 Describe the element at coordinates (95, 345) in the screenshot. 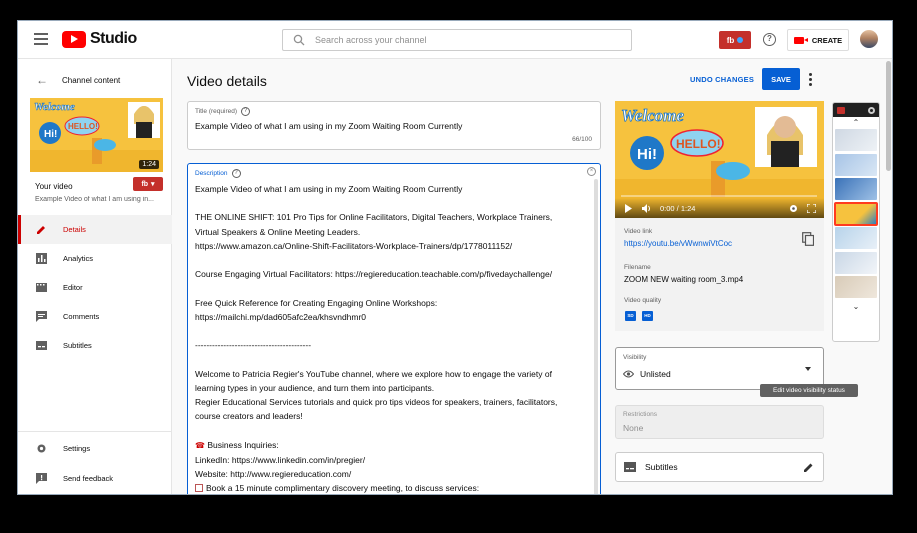

I see `sidebar-item-subtitles: Subtitles` at that location.